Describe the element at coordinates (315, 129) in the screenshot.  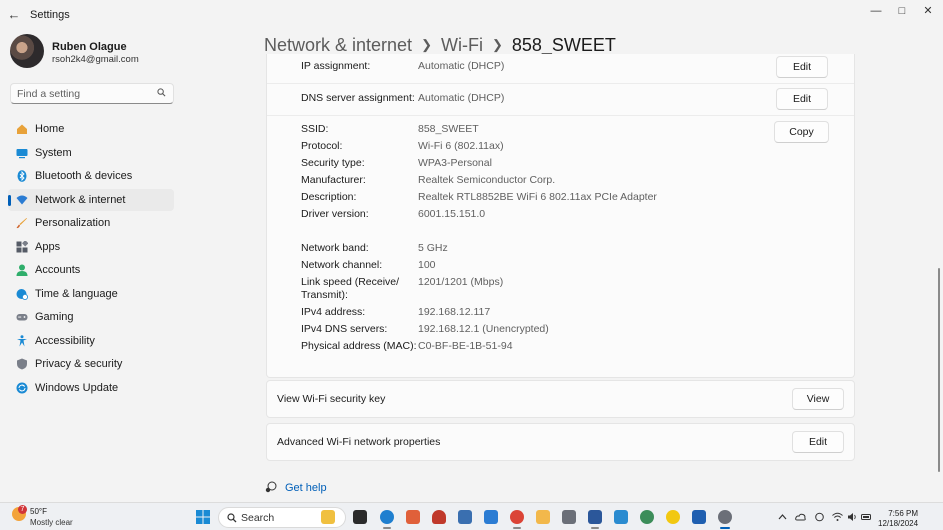
I see `ssid-label: SSID:` at that location.